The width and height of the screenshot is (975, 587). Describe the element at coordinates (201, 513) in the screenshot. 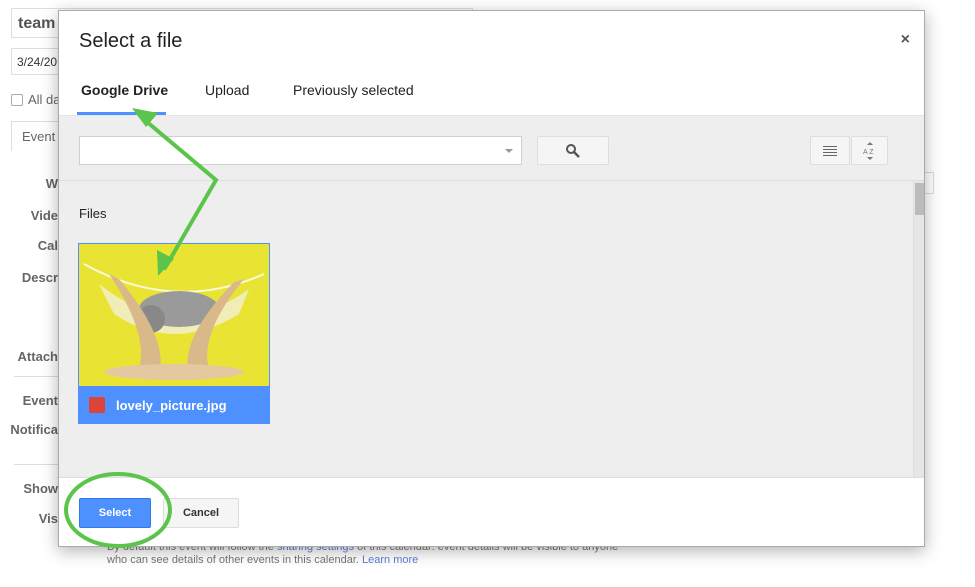

I see `cancel-button: Cancel` at that location.